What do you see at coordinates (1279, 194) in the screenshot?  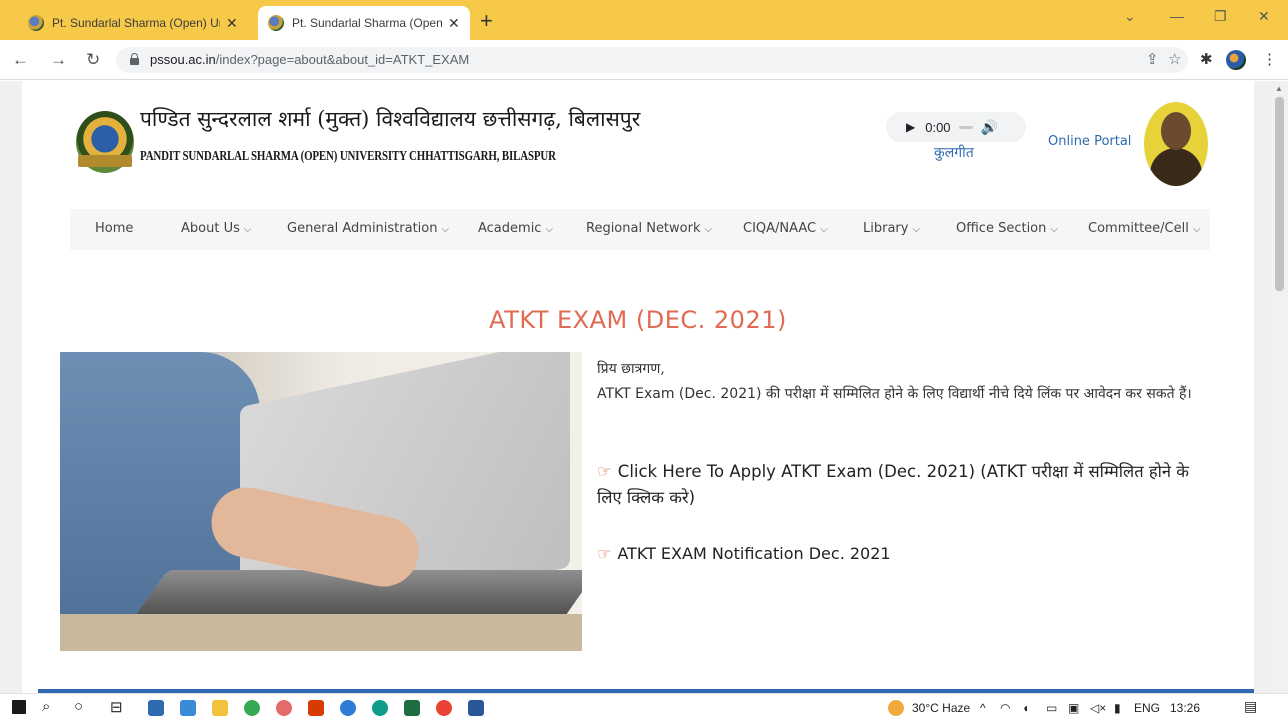 I see `scrollbar-thumb` at bounding box center [1279, 194].